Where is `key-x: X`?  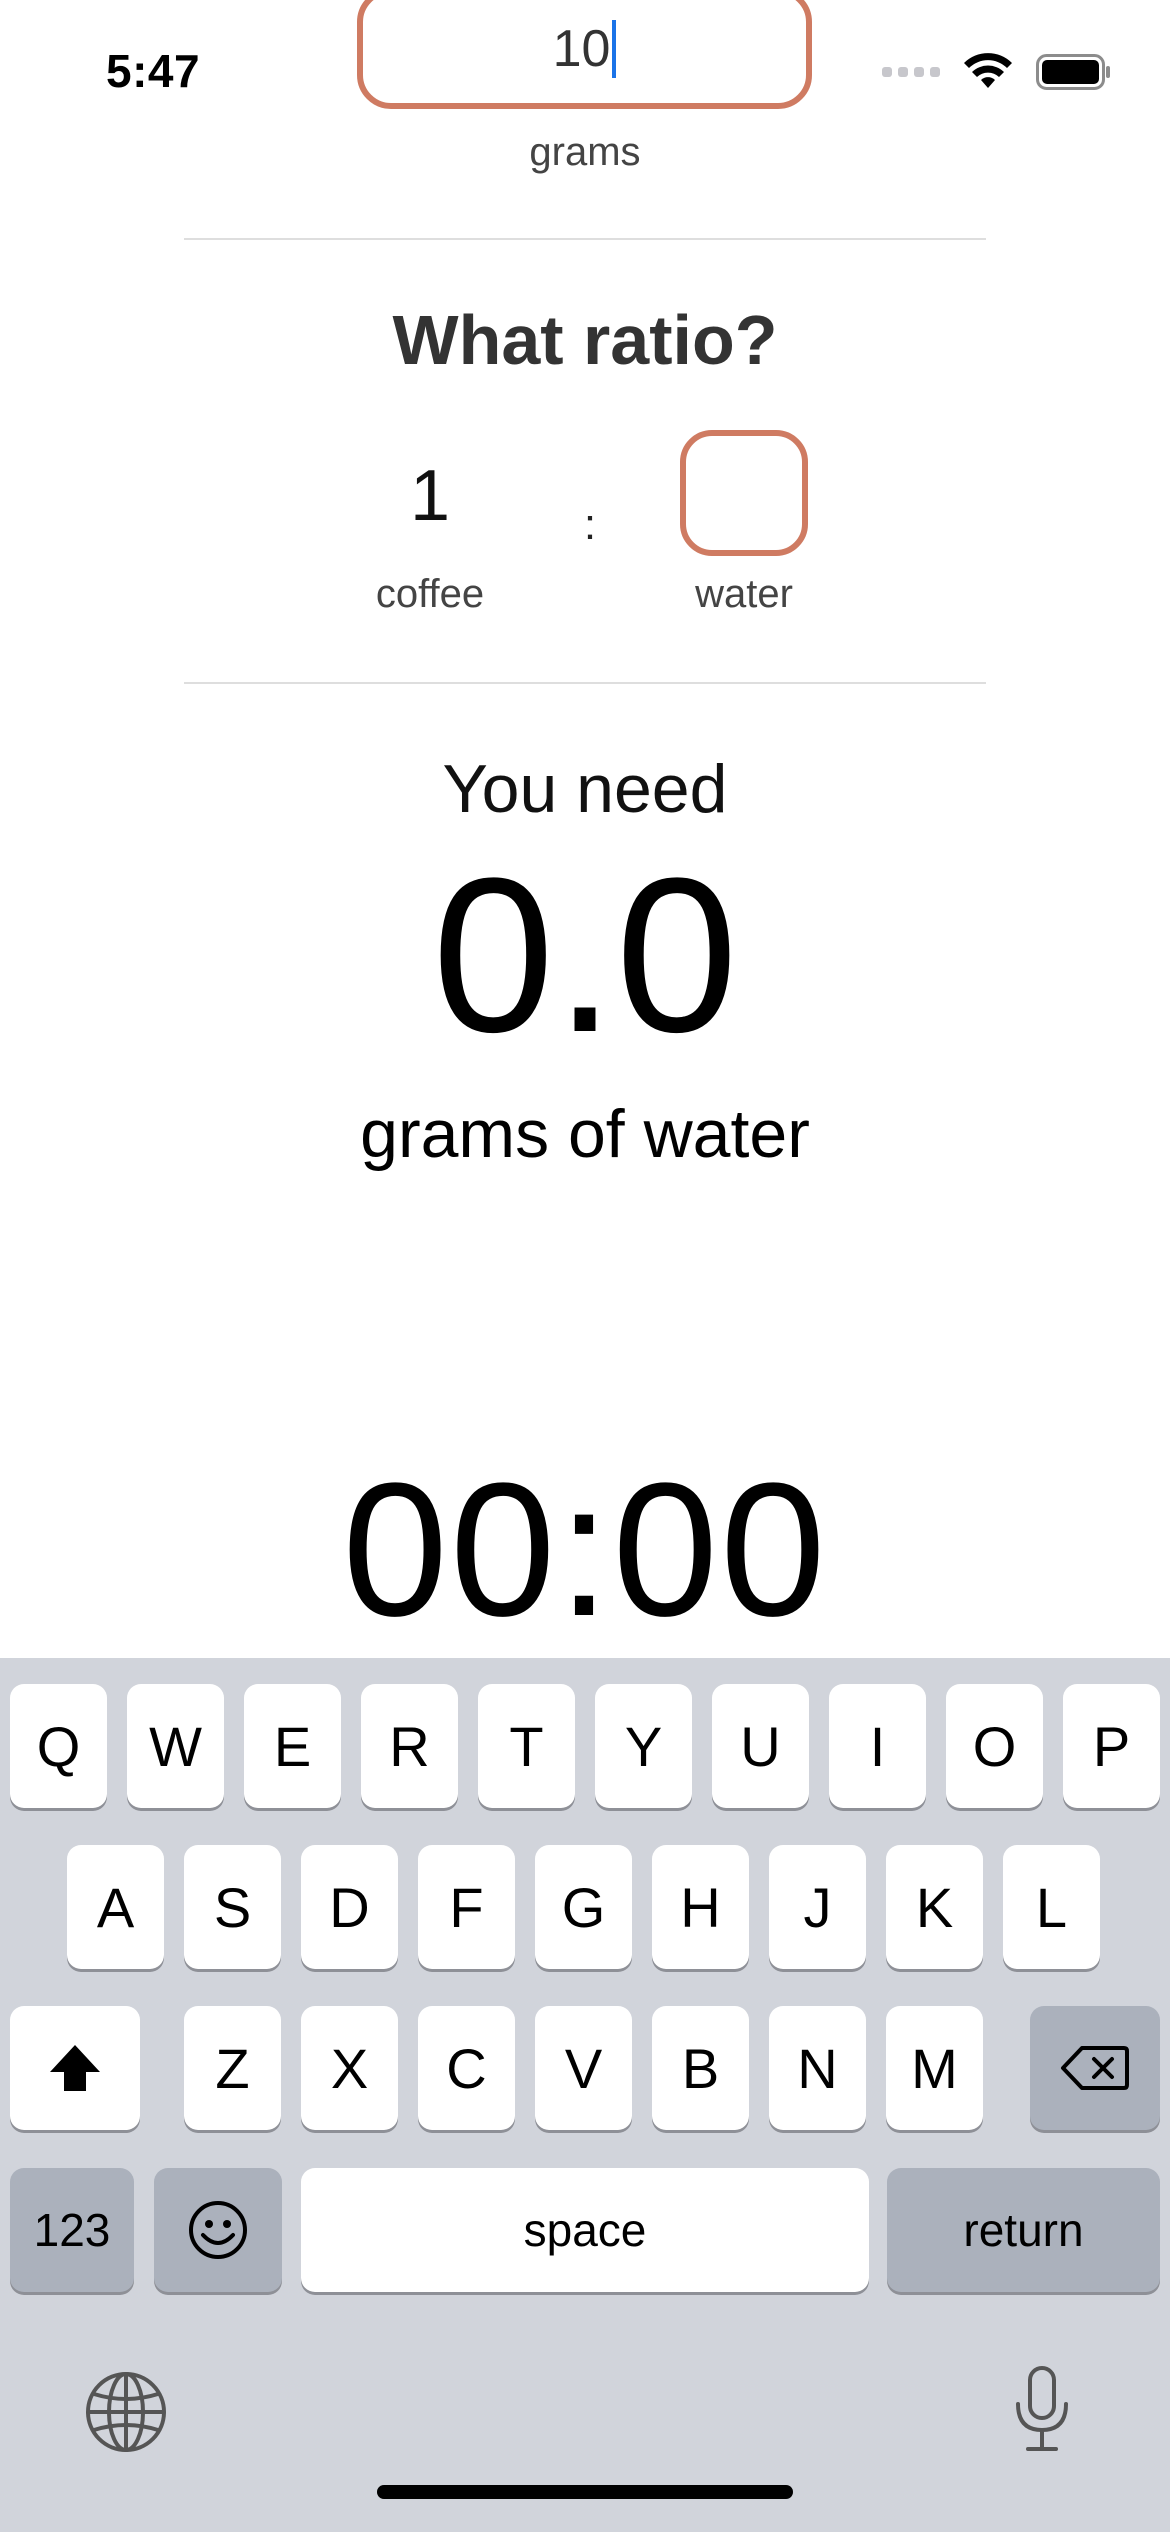
key-x: X is located at coordinates (349, 2068).